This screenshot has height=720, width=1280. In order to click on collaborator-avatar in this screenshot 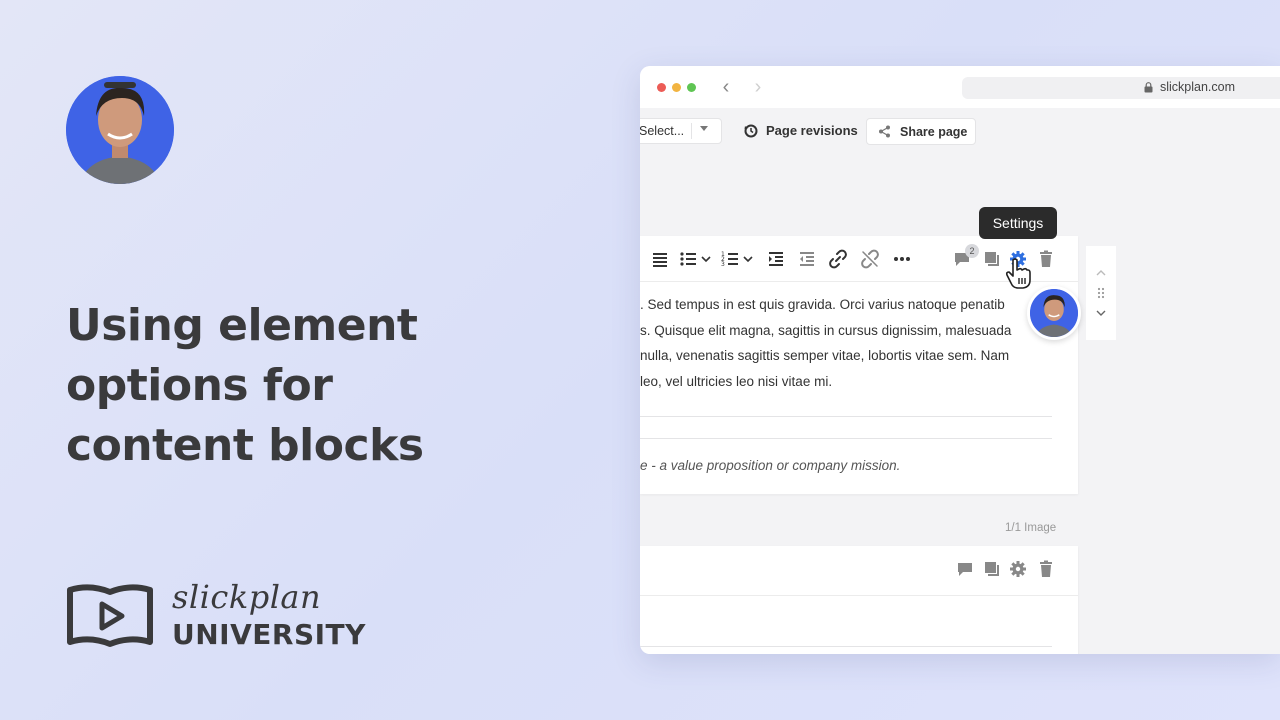, I will do `click(1054, 313)`.